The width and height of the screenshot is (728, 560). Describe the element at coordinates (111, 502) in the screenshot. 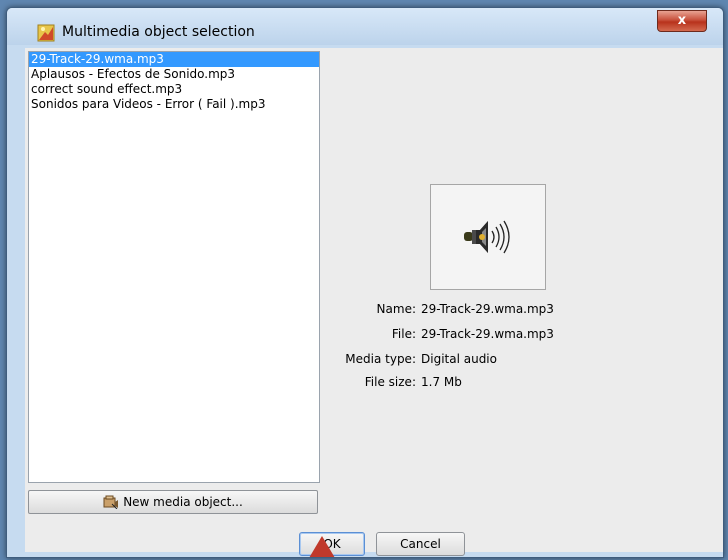

I see `new-media-icon` at that location.